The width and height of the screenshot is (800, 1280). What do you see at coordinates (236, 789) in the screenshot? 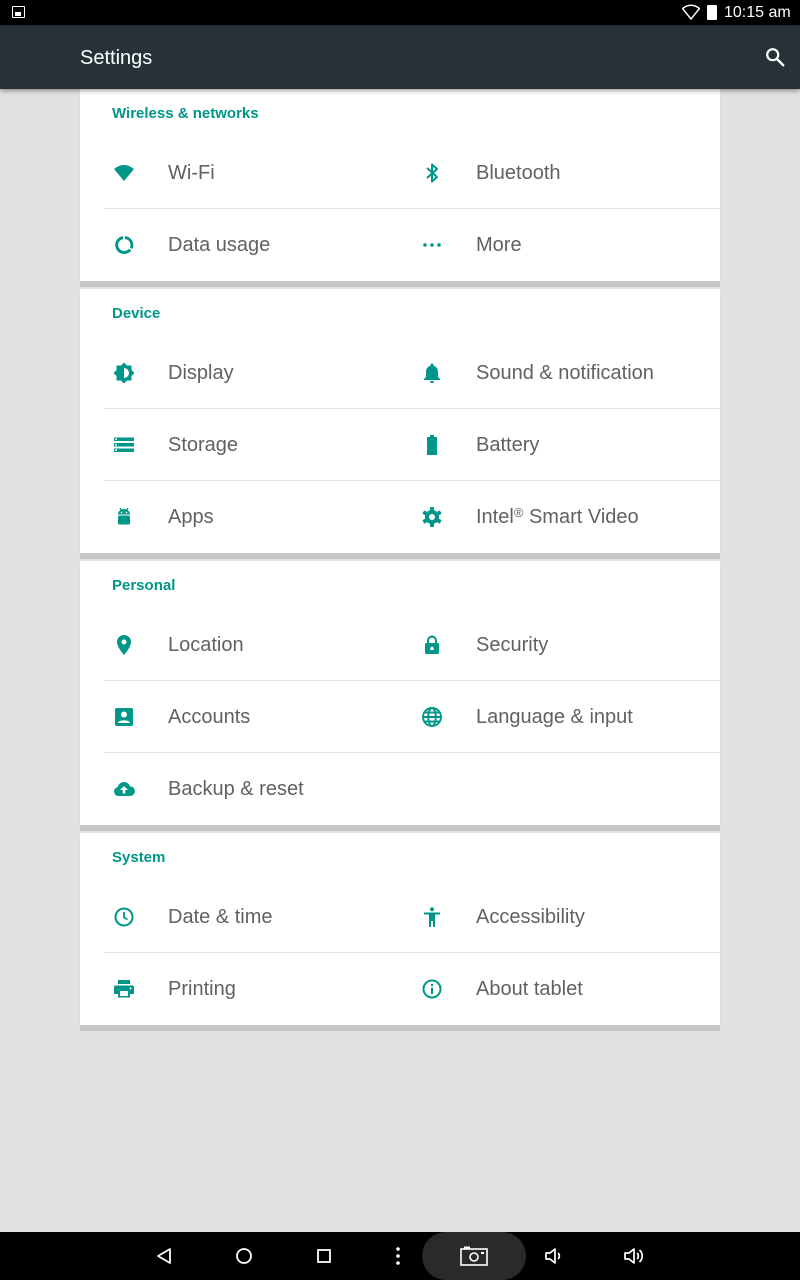
I see `settings-item-label: Backup & reset` at bounding box center [236, 789].